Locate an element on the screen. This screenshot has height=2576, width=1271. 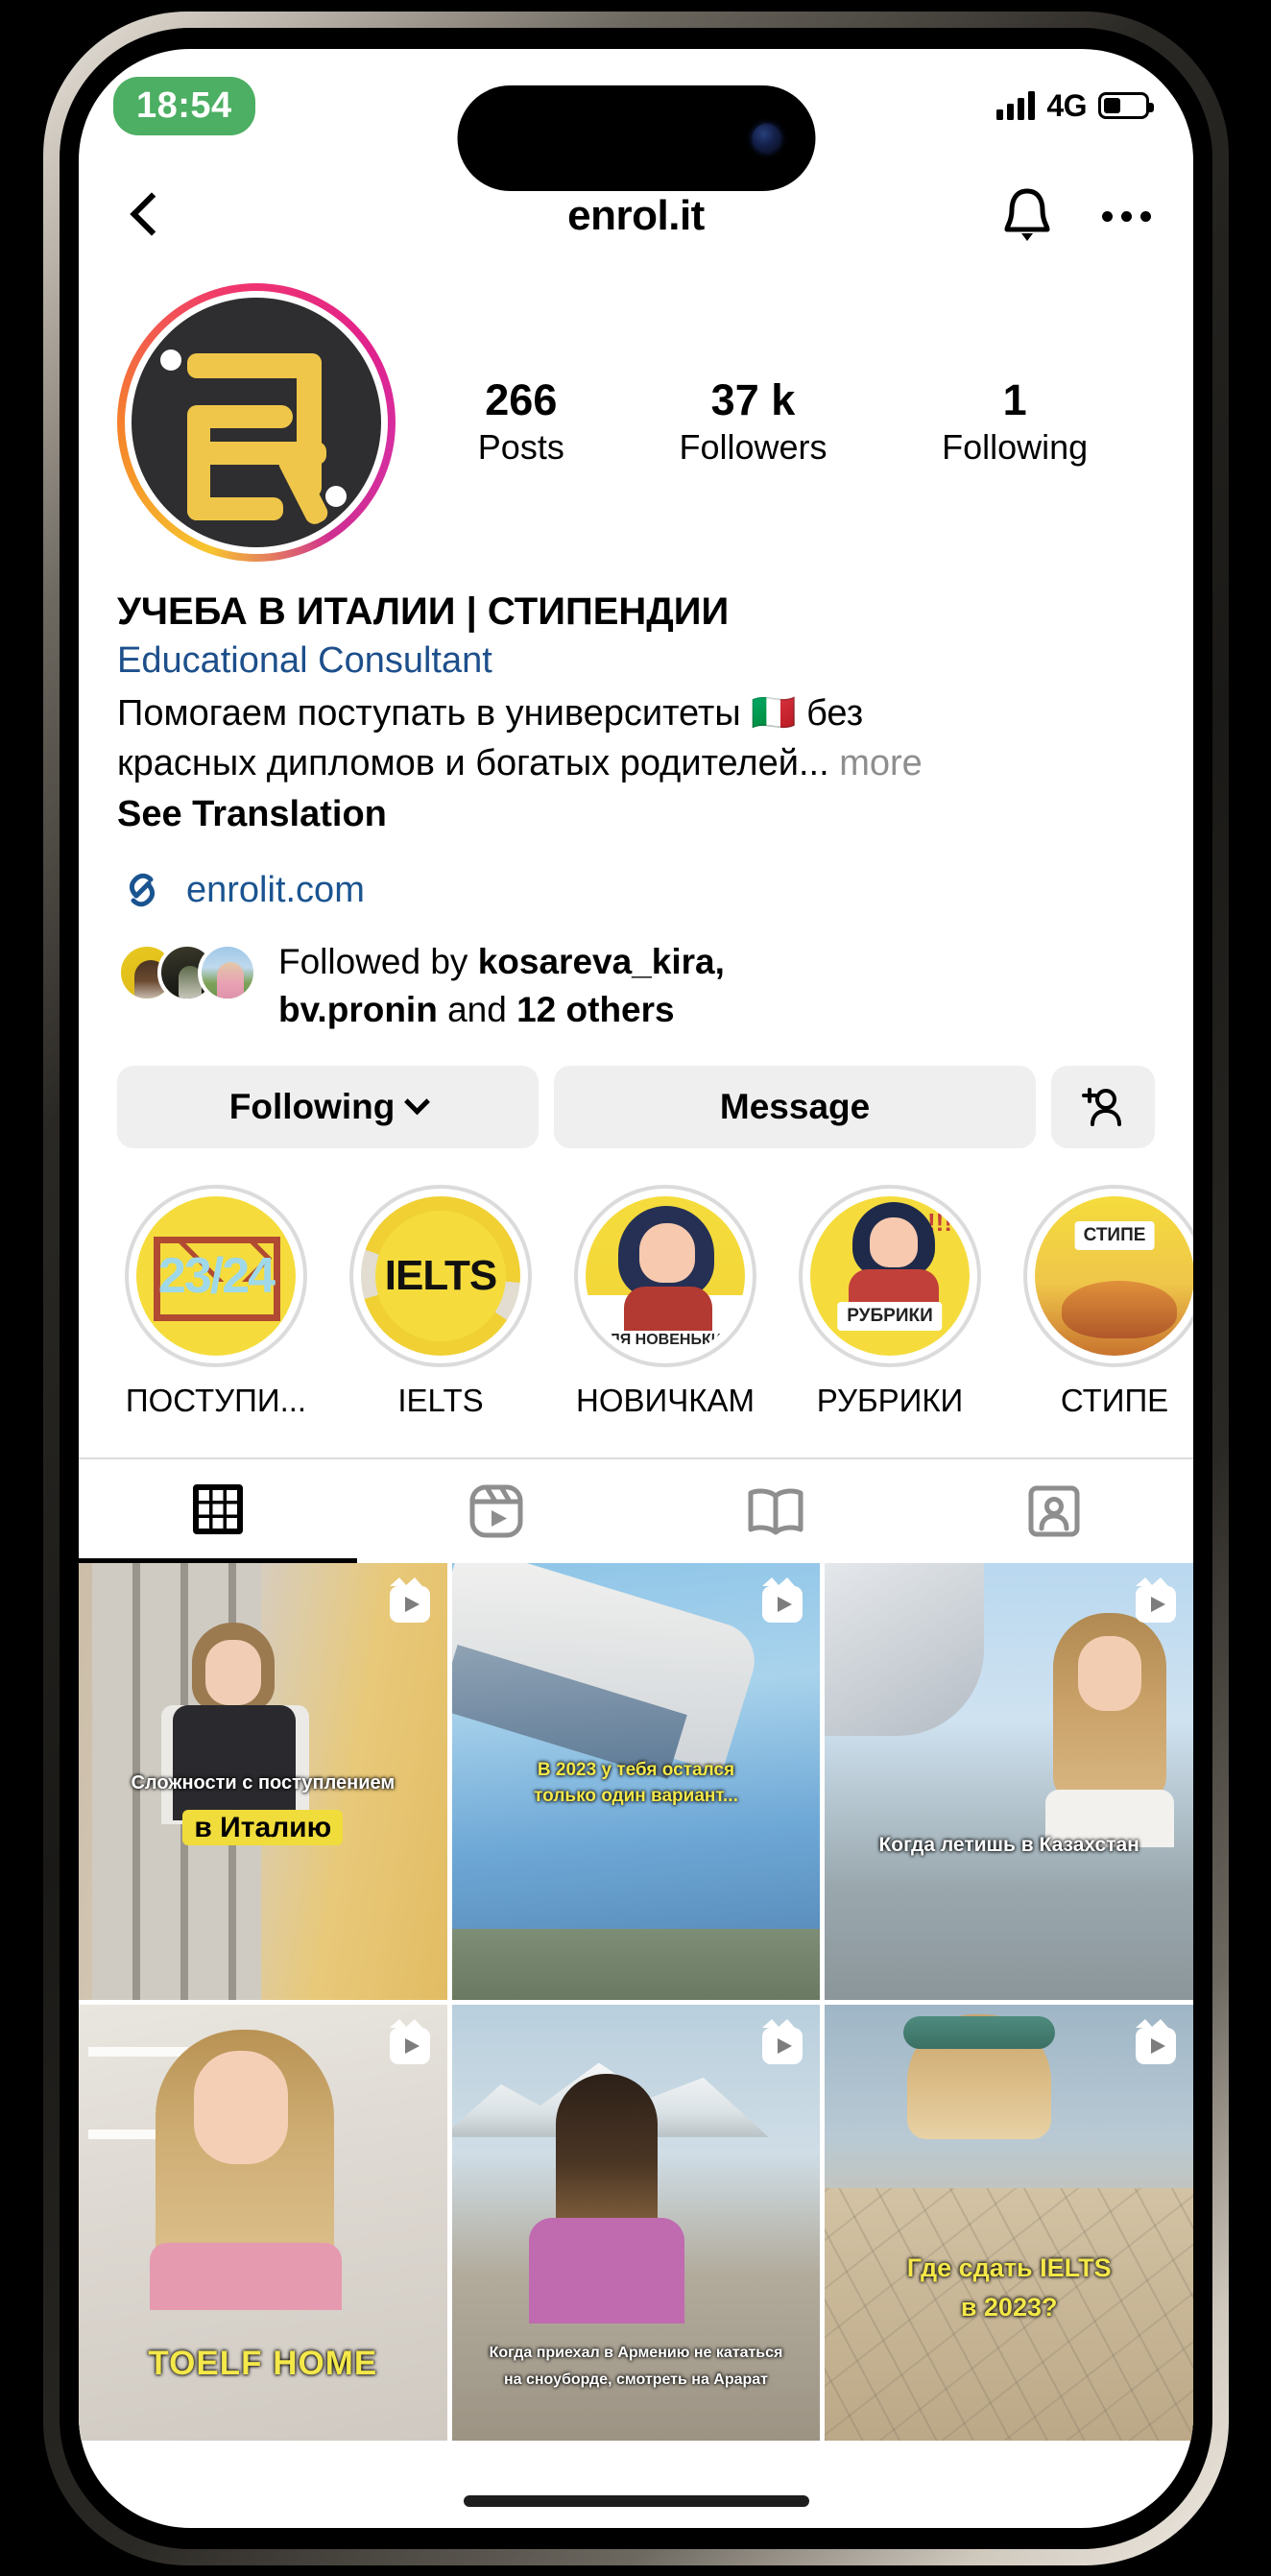
post-thumbnail: Когда летишь в Казахстан is located at coordinates (1009, 1781).